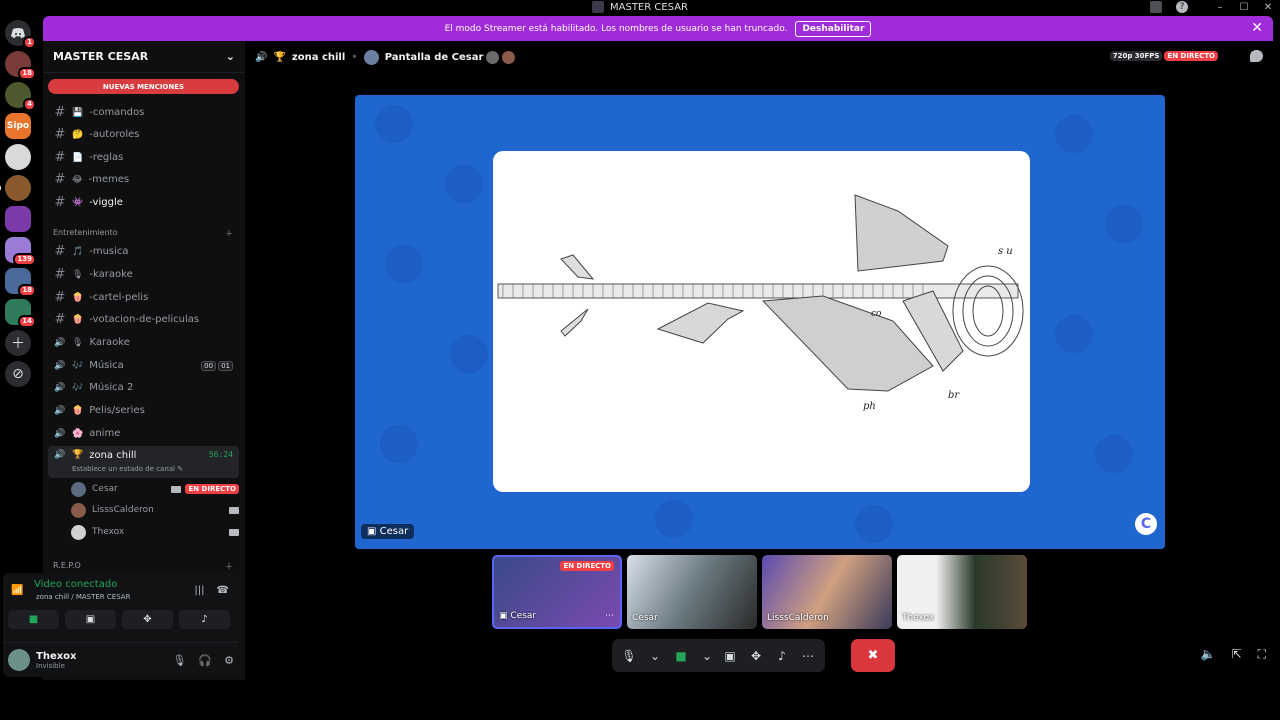  What do you see at coordinates (1256, 56) in the screenshot?
I see `chat-icon` at bounding box center [1256, 56].